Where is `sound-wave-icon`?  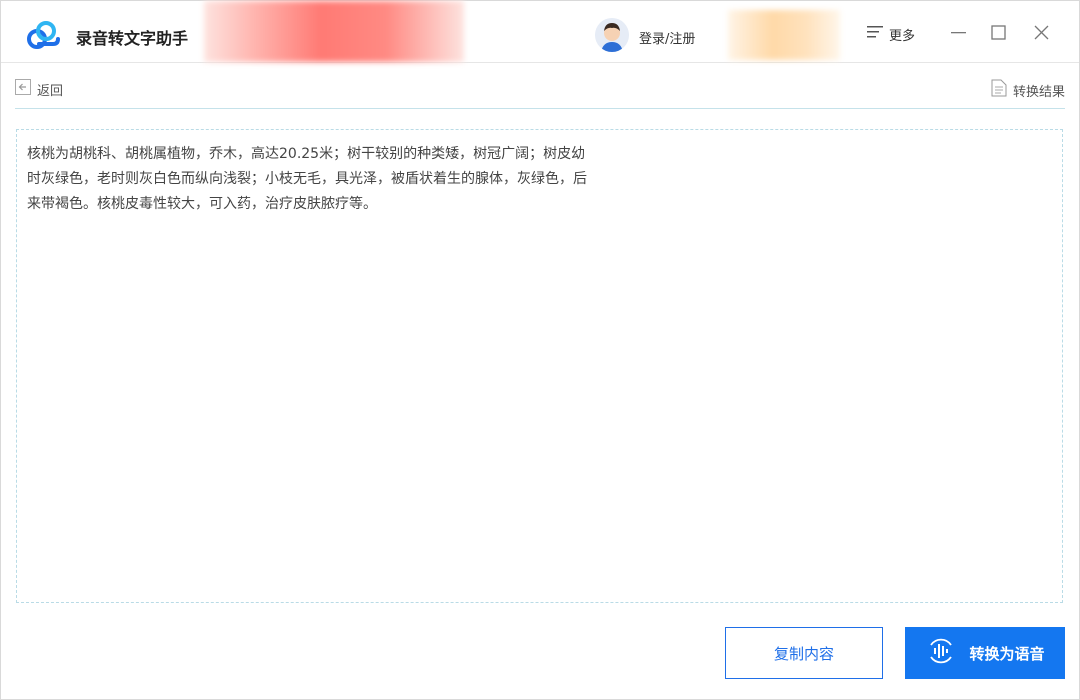 sound-wave-icon is located at coordinates (941, 653).